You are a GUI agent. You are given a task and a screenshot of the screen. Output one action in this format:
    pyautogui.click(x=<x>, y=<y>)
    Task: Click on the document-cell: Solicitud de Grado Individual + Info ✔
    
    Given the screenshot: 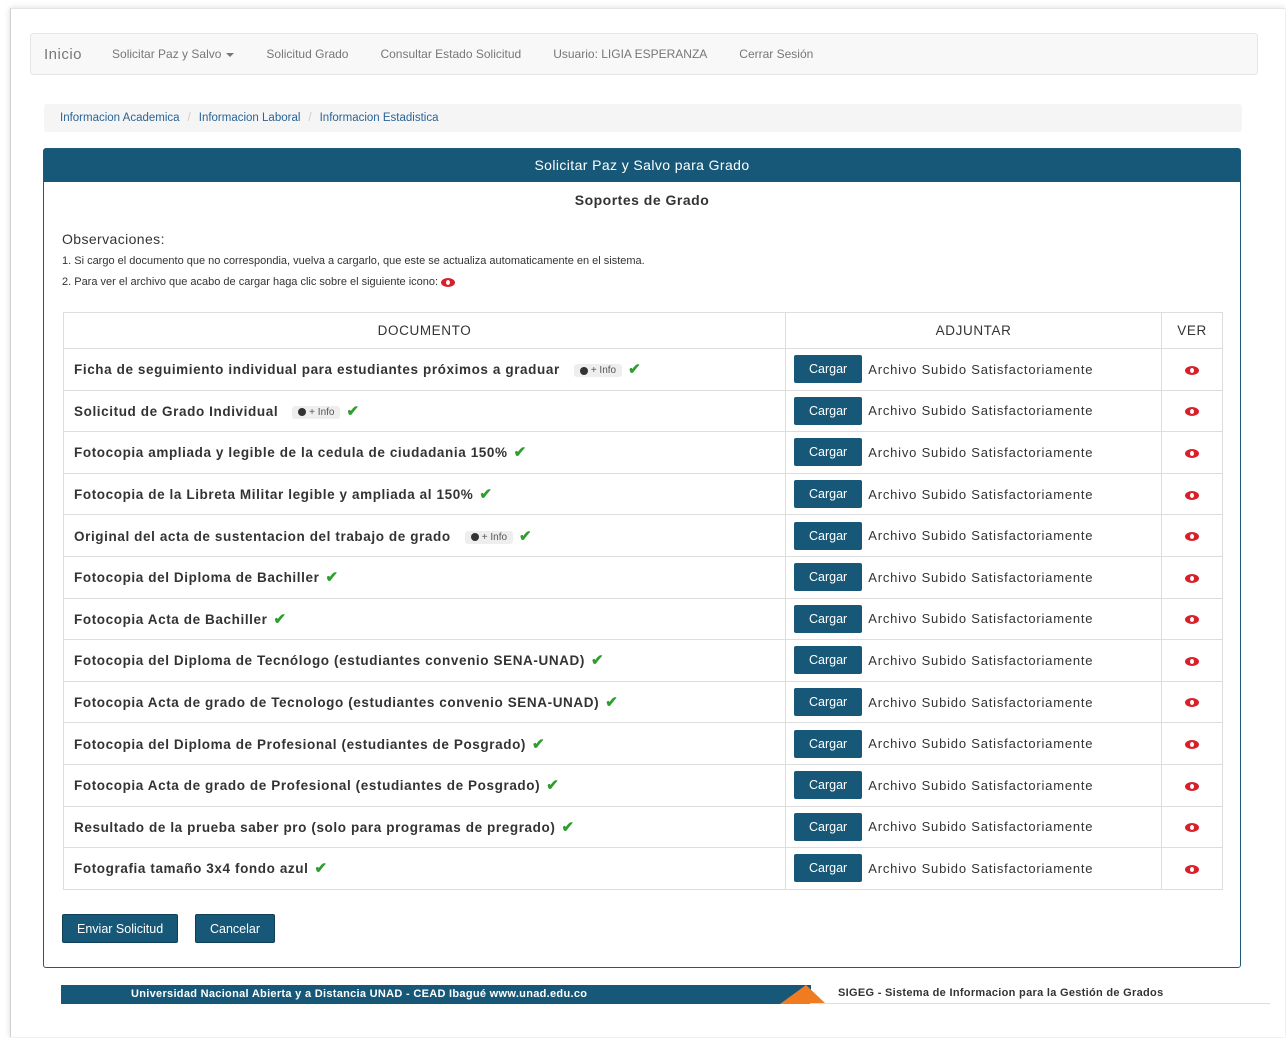 What is the action you would take?
    pyautogui.click(x=424, y=411)
    